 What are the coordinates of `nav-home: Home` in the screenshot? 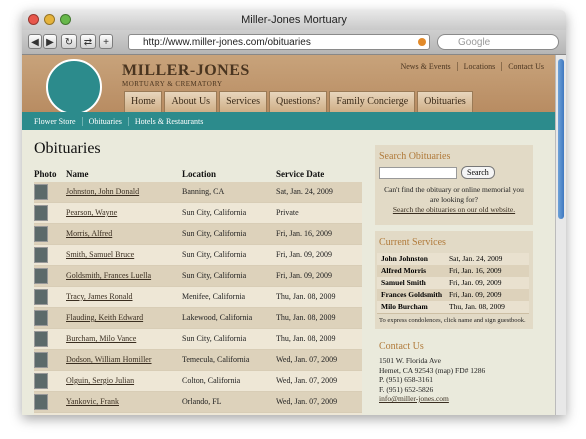 It's located at (143, 101).